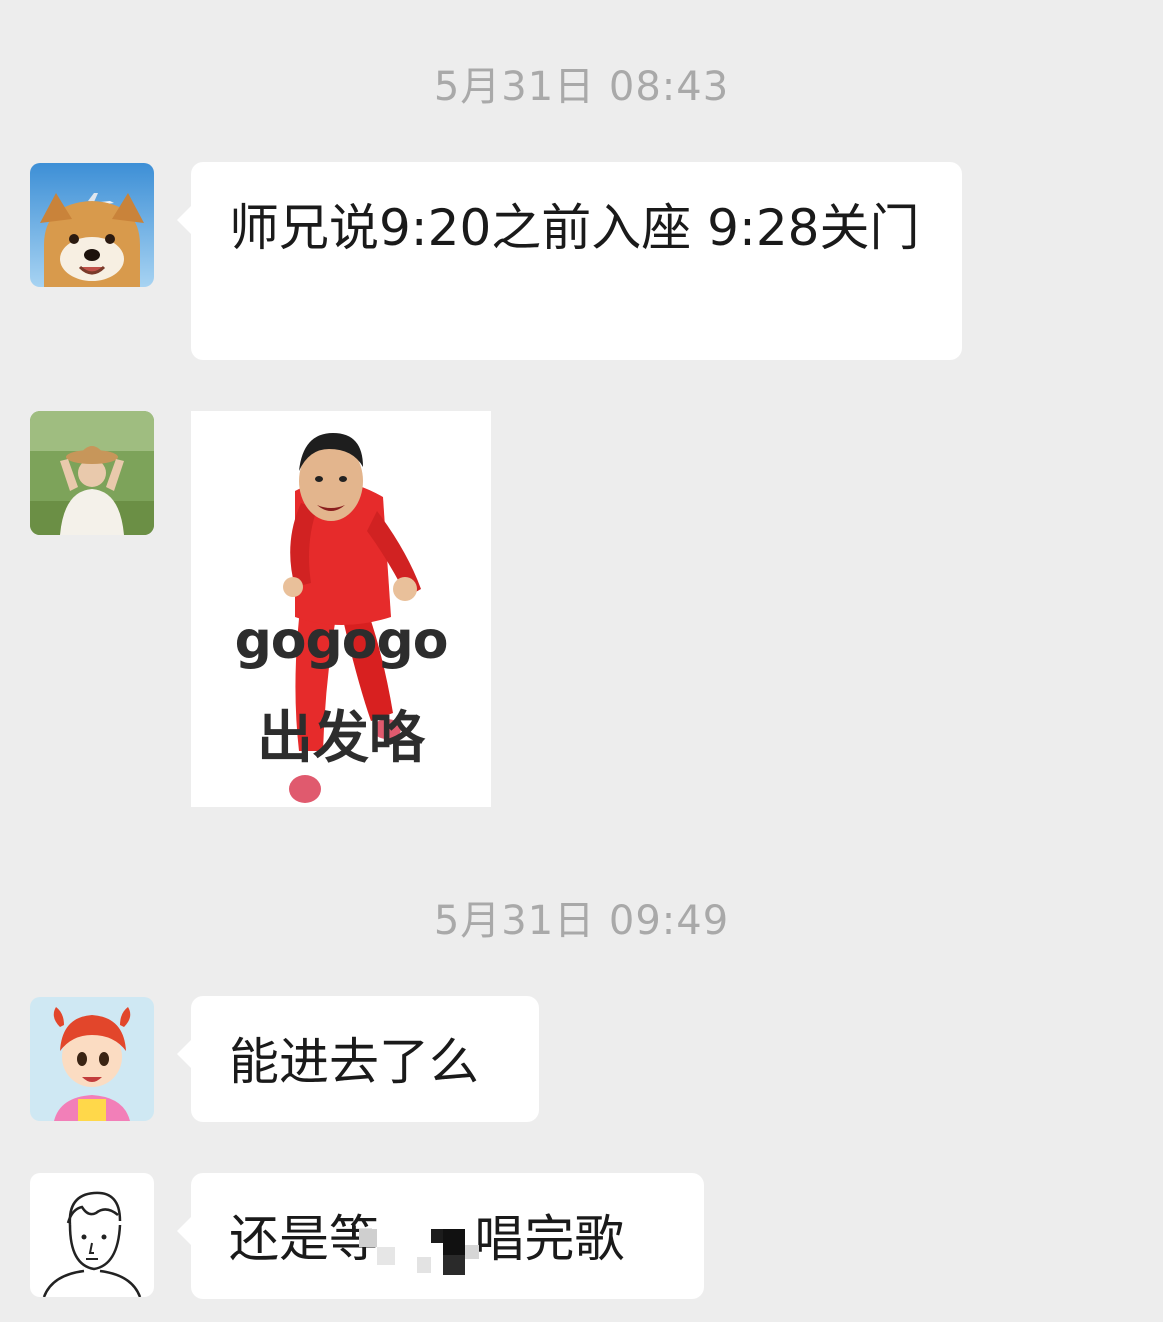  What do you see at coordinates (569, 261) in the screenshot?
I see `message-bubble-1: 师兄说9:20之前入座 9:28关门` at bounding box center [569, 261].